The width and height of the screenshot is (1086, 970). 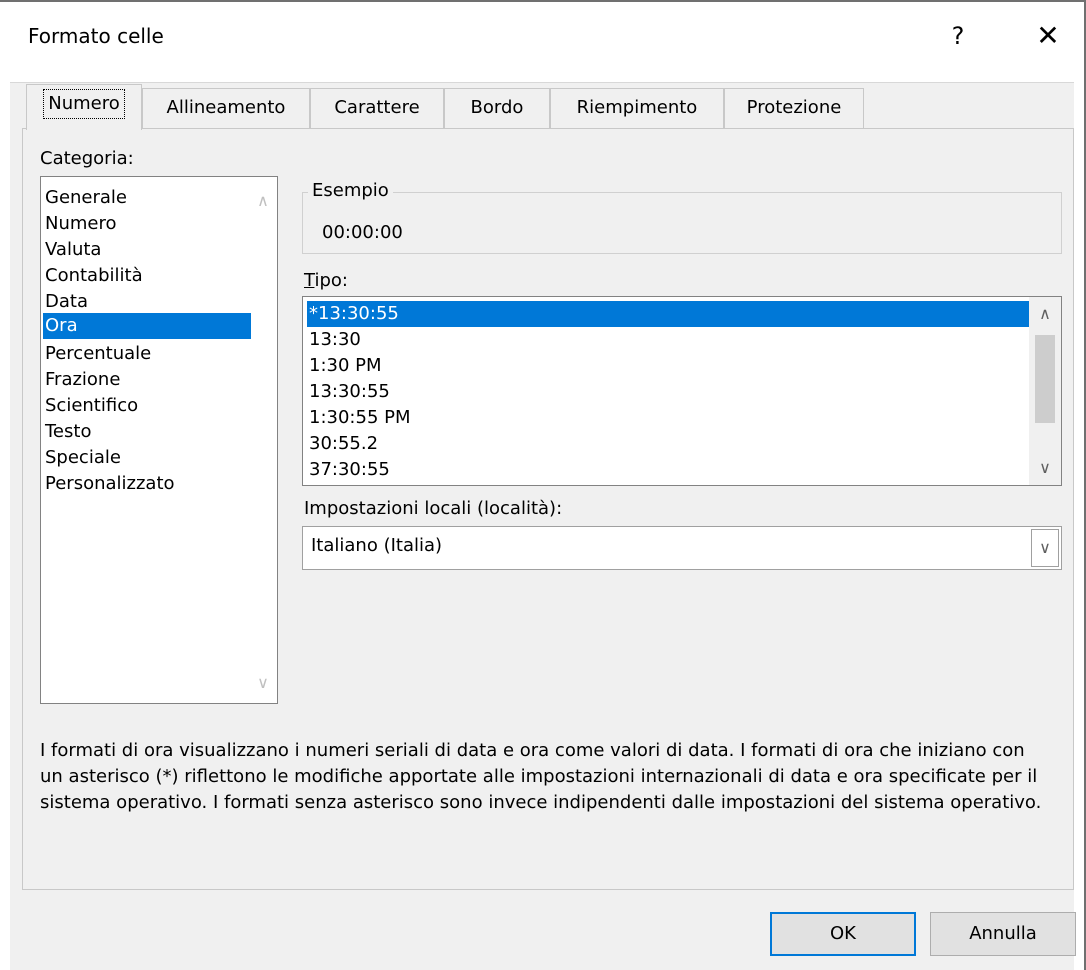 I want to click on type-list-scrollbar: ∧ ∨, so click(x=1045, y=391).